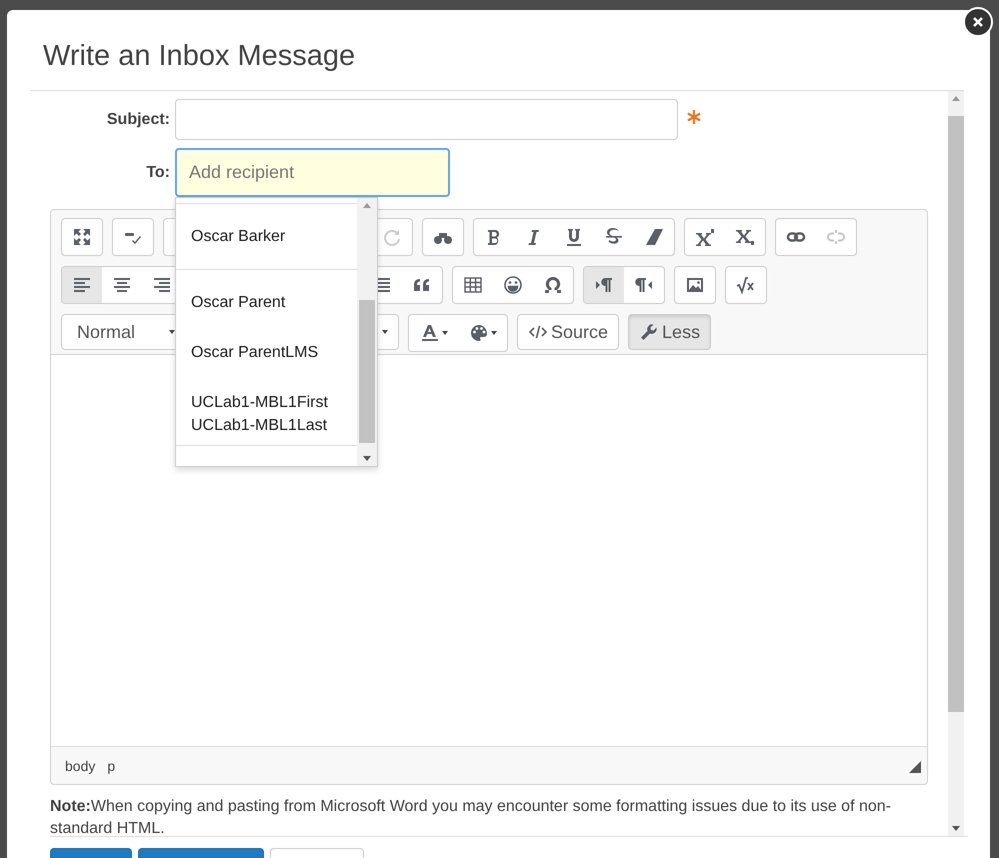  Describe the element at coordinates (199, 56) in the screenshot. I see `dialog-title: Write an Inbox Message` at that location.